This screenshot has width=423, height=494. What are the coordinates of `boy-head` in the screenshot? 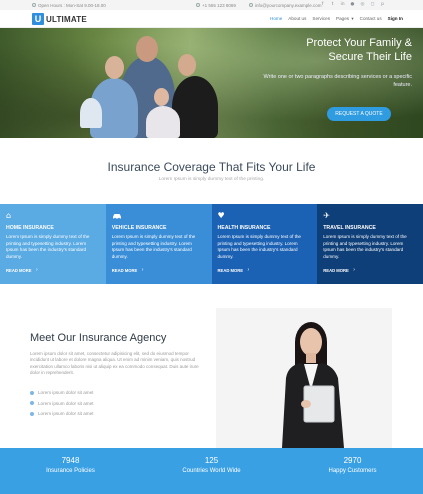 It's located at (187, 65).